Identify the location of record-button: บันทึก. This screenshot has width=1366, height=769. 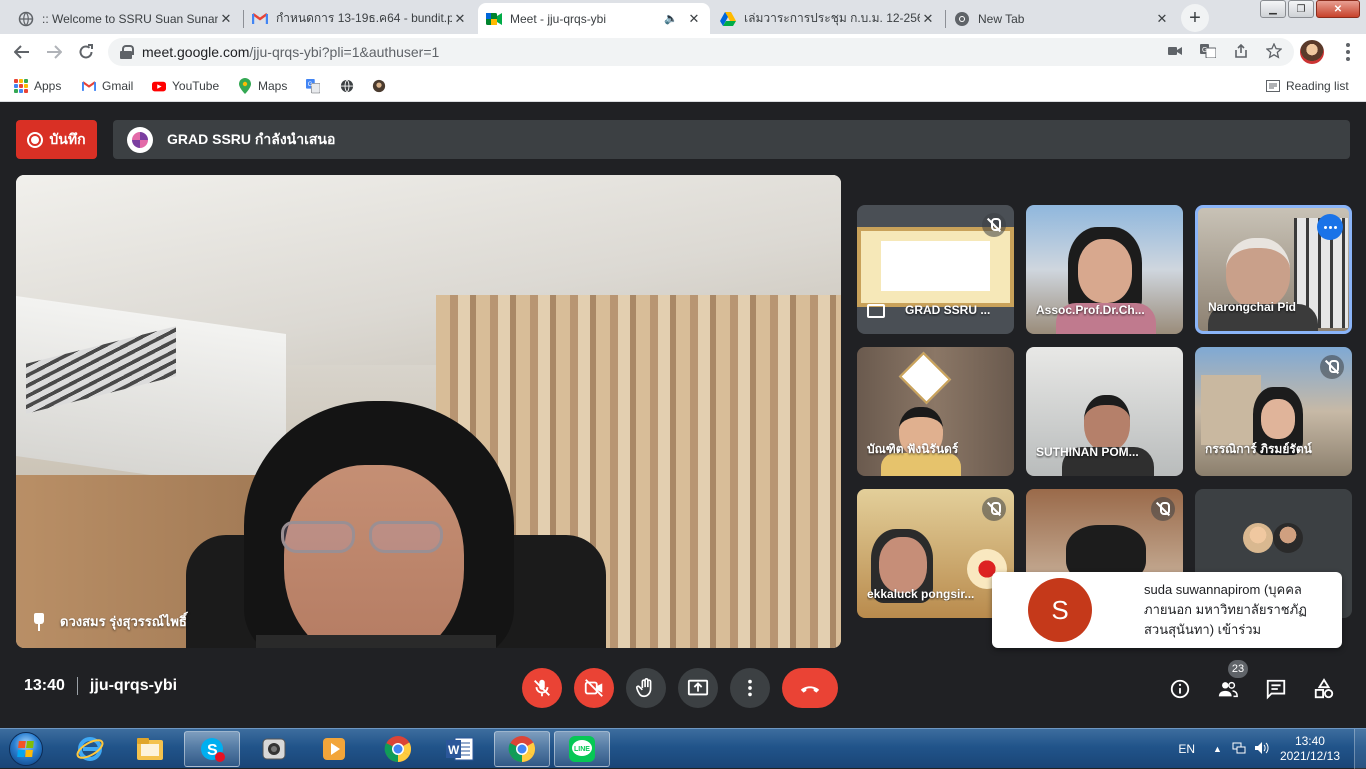
(56, 139).